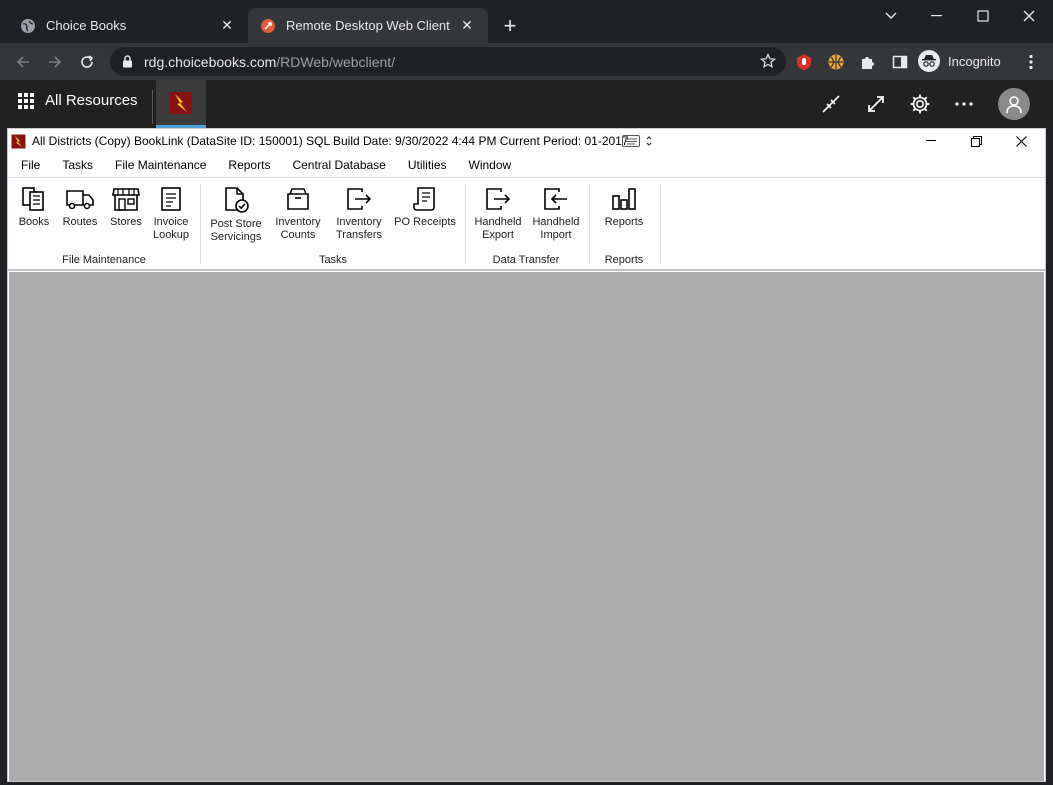 The image size is (1053, 785). I want to click on url-path: /RDWeb/webclient/, so click(336, 61).